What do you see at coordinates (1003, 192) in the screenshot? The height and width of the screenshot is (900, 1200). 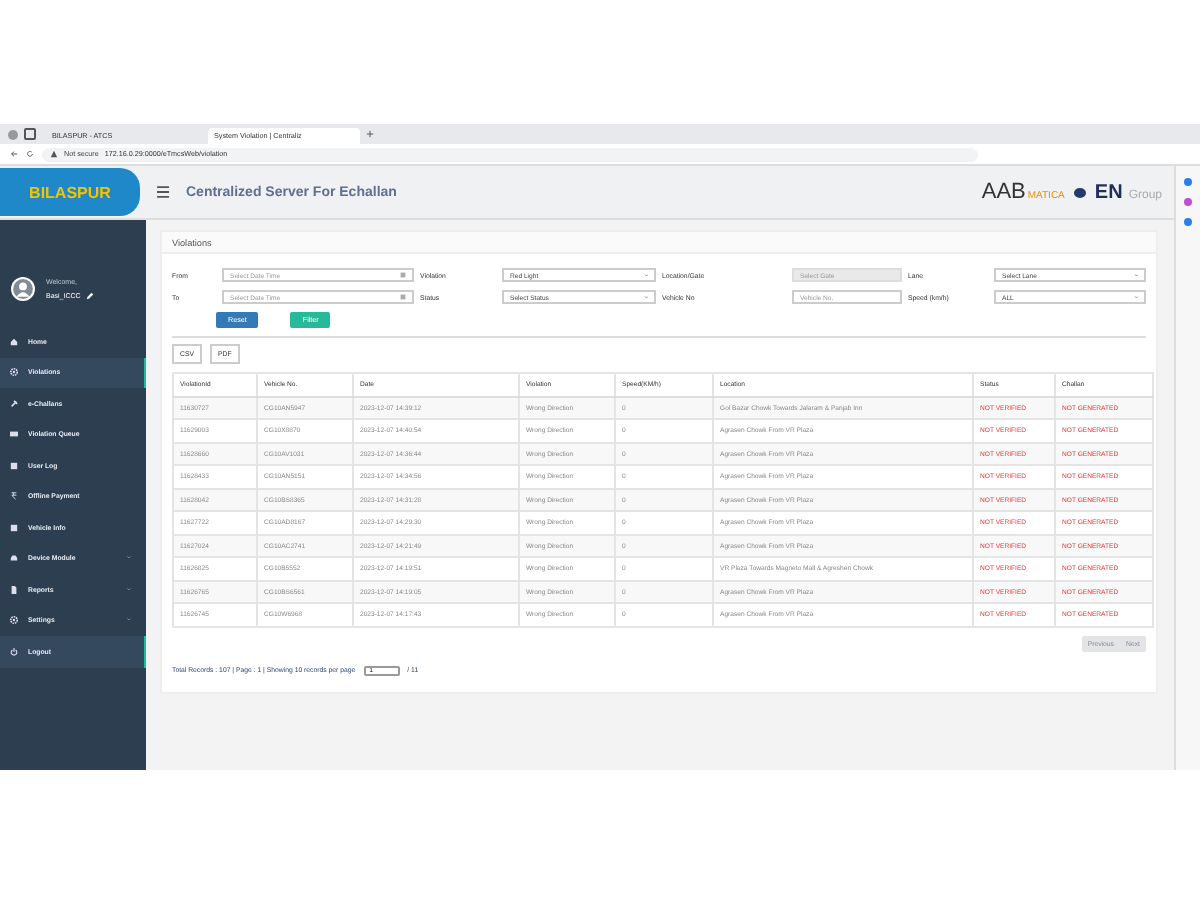 I see `partner-logo: AAB` at bounding box center [1003, 192].